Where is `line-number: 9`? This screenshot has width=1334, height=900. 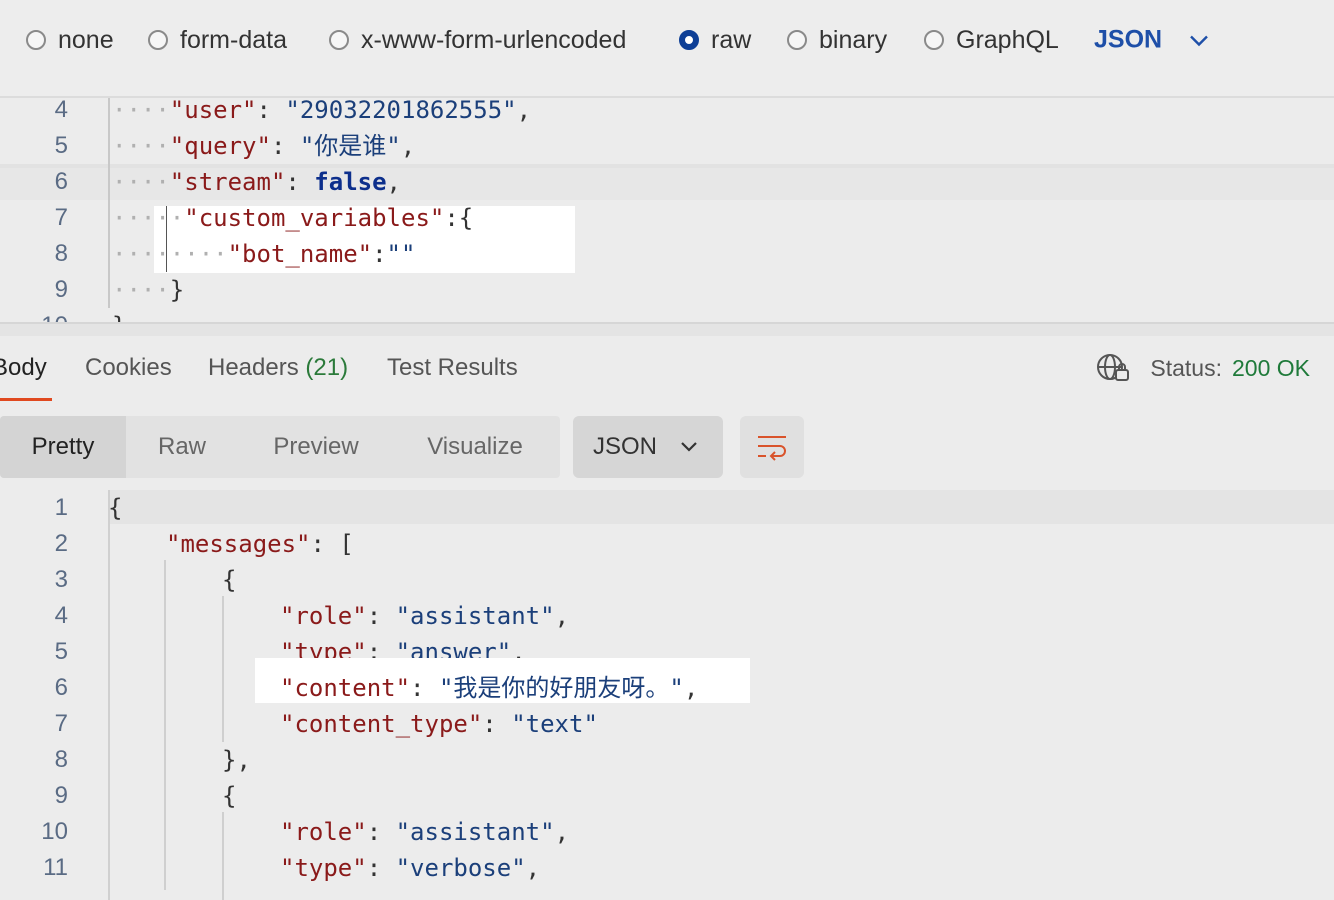 line-number: 9 is located at coordinates (61, 289).